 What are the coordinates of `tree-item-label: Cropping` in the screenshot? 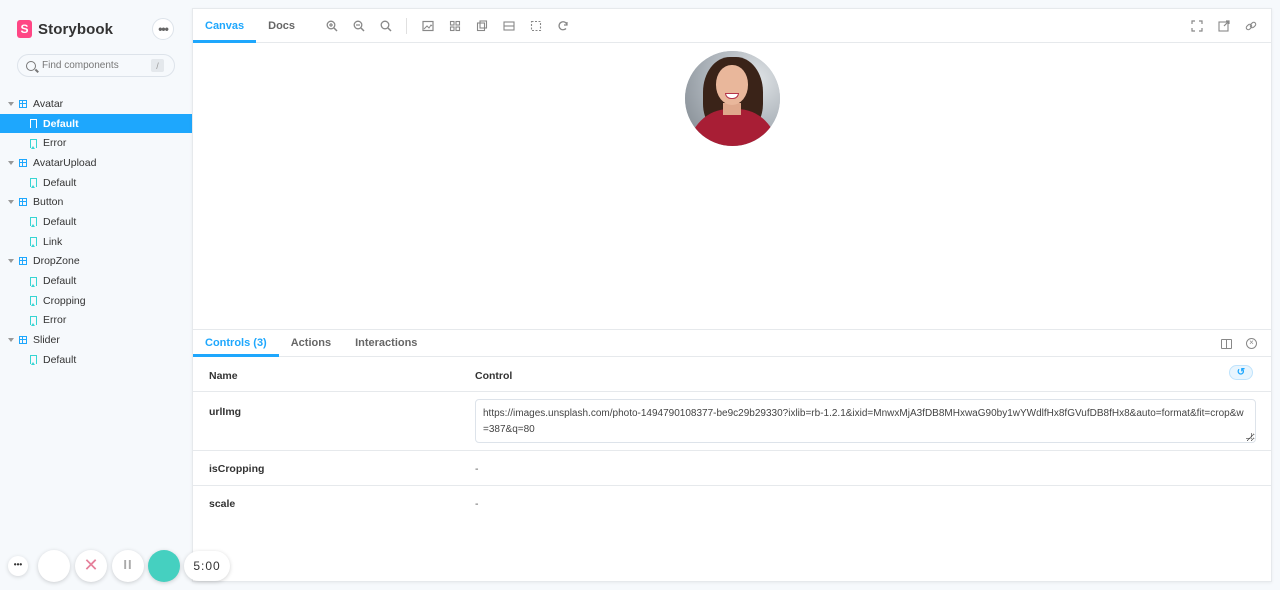 It's located at (64, 300).